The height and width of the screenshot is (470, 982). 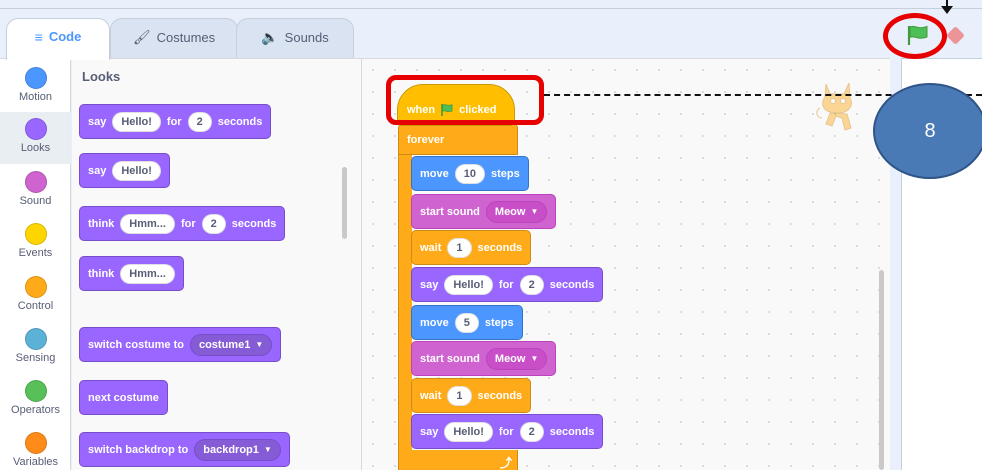 What do you see at coordinates (58, 39) in the screenshot?
I see `tab-code: ≡ Code` at bounding box center [58, 39].